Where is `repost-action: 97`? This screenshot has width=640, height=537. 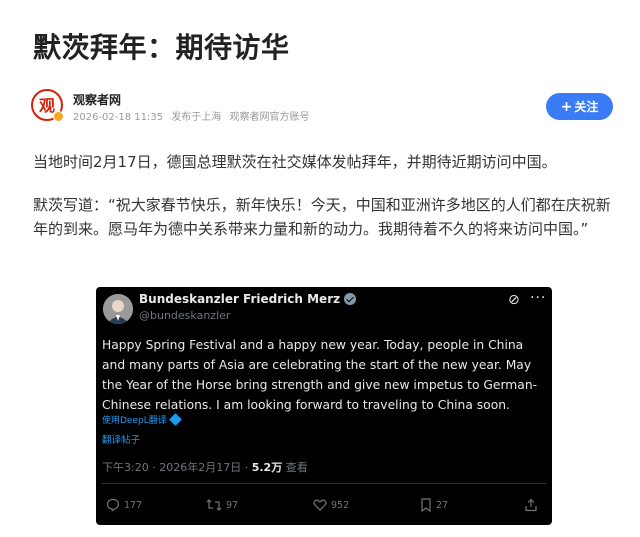 repost-action: 97 is located at coordinates (222, 505).